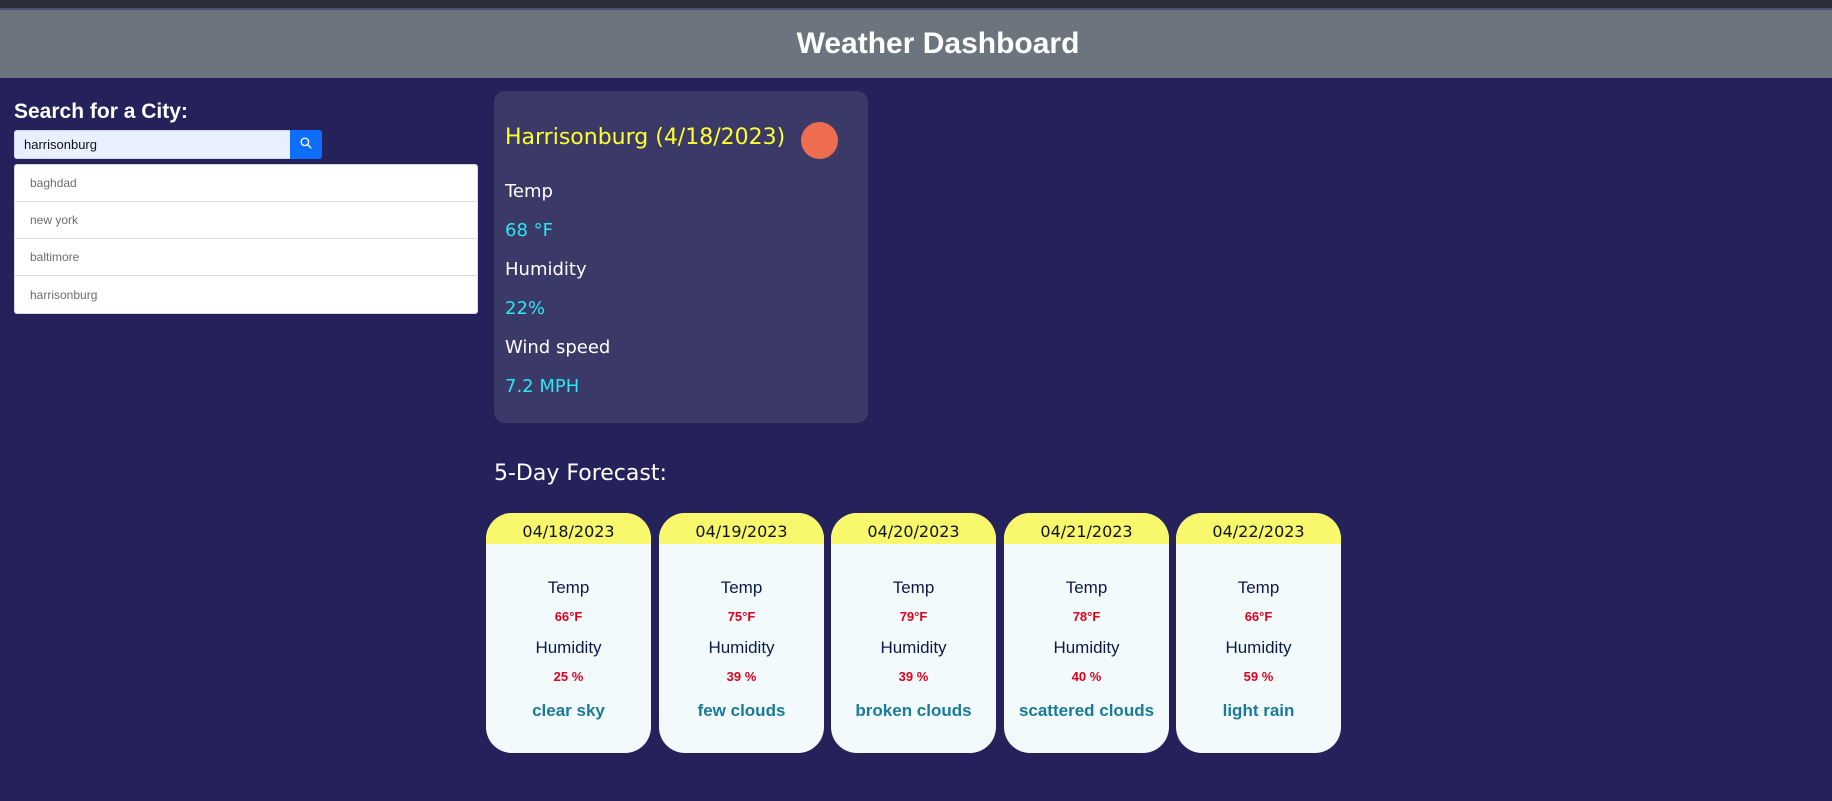 The image size is (1832, 801). Describe the element at coordinates (246, 294) in the screenshot. I see `history-item-harrisonburg: harrisonburg` at that location.